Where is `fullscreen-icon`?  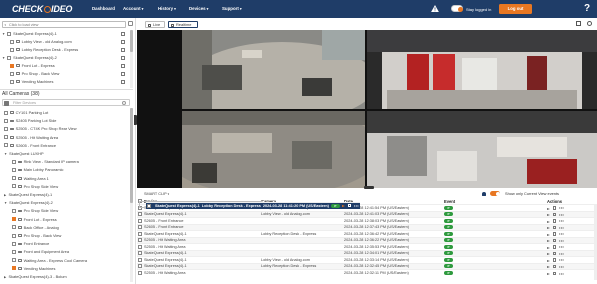 fullscreen-icon is located at coordinates (578, 23).